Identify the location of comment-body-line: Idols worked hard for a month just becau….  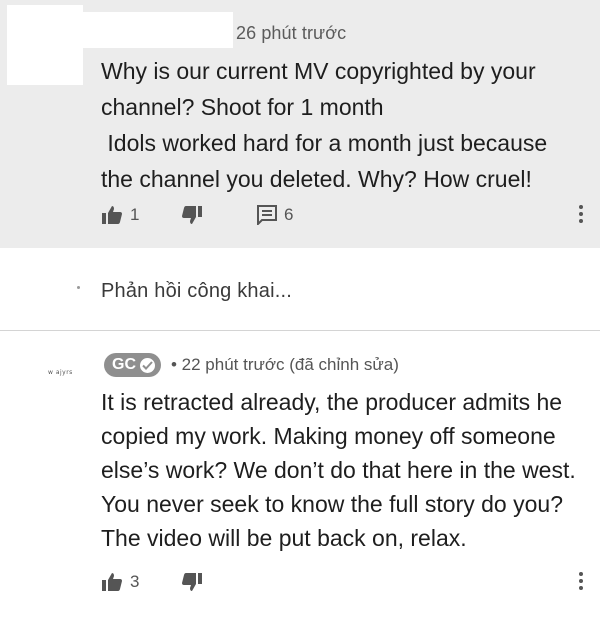
(324, 143).